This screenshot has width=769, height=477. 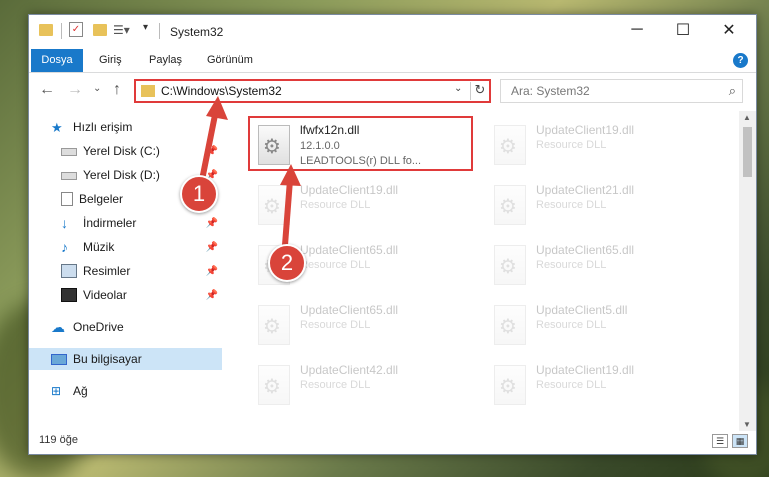 I want to click on close-button: ✕, so click(x=729, y=30).